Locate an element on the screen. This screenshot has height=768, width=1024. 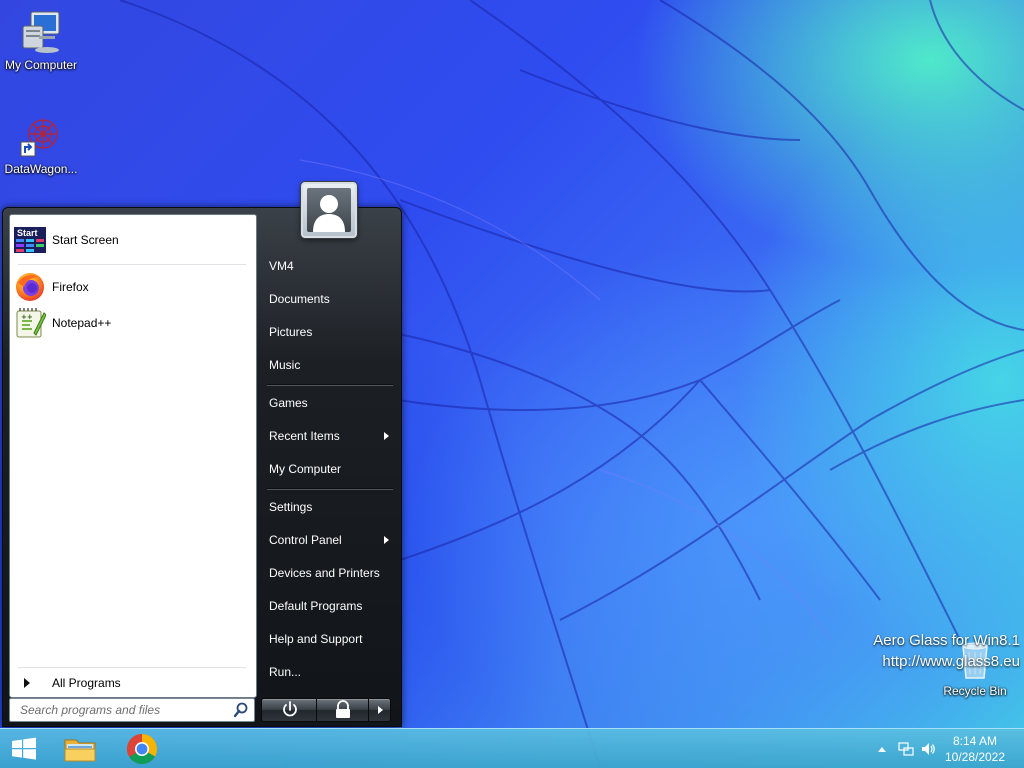
program-notepadpp: ++ Notepad++ is located at coordinates (133, 323).